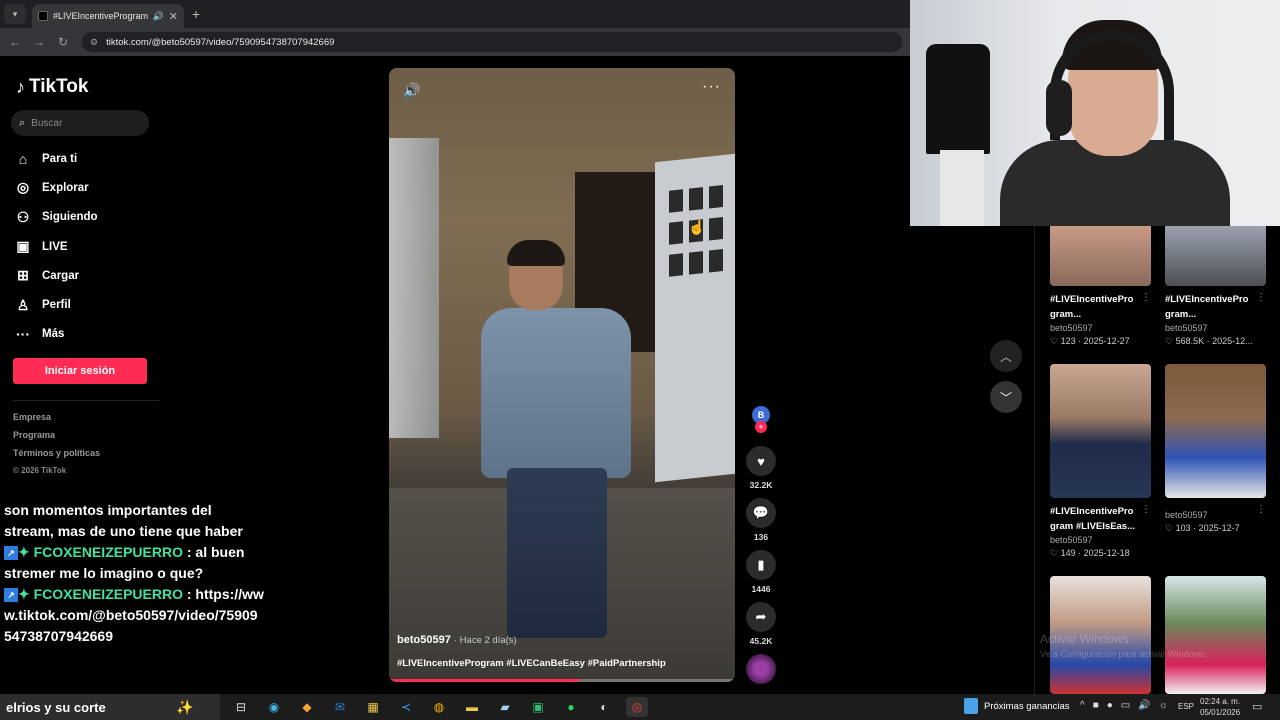 Image resolution: width=1280 pixels, height=720 pixels. I want to click on edge-icon: ◉, so click(274, 707).